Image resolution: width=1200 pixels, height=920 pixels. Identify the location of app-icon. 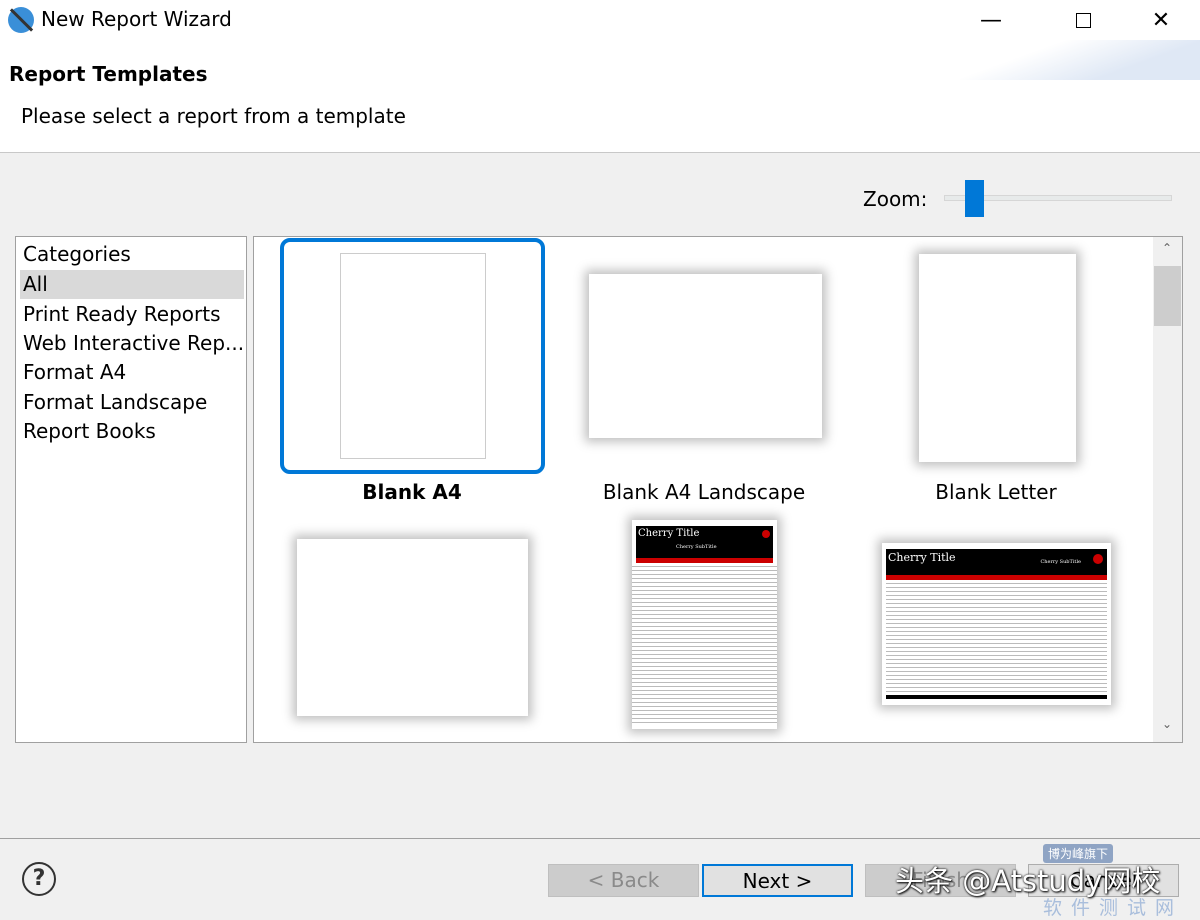
(21, 20).